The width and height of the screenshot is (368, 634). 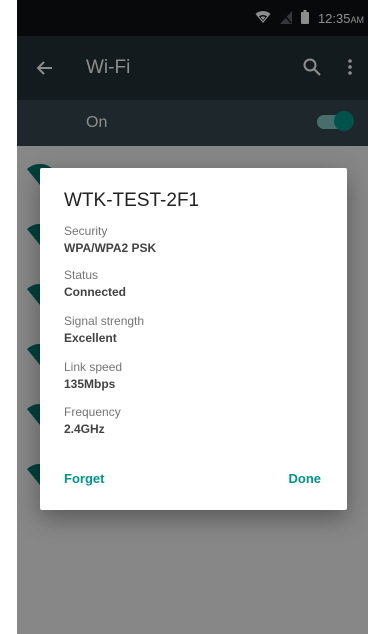 I want to click on done-button: Done, so click(x=305, y=479).